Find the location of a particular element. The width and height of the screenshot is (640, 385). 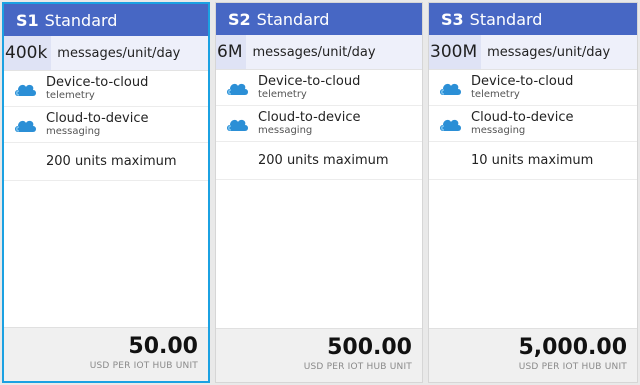

price-area: 50.00 USD PER IOT HUB UNIT is located at coordinates (106, 354).